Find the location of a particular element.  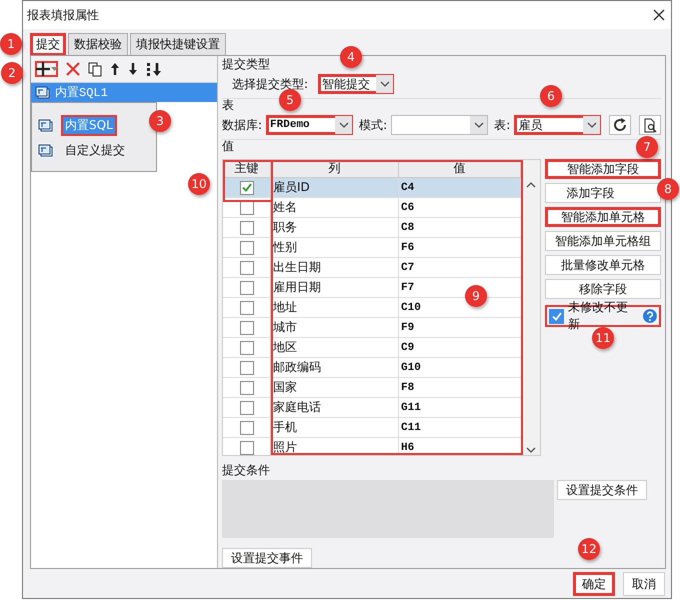

table-row: 手机 C11 is located at coordinates (372, 428).